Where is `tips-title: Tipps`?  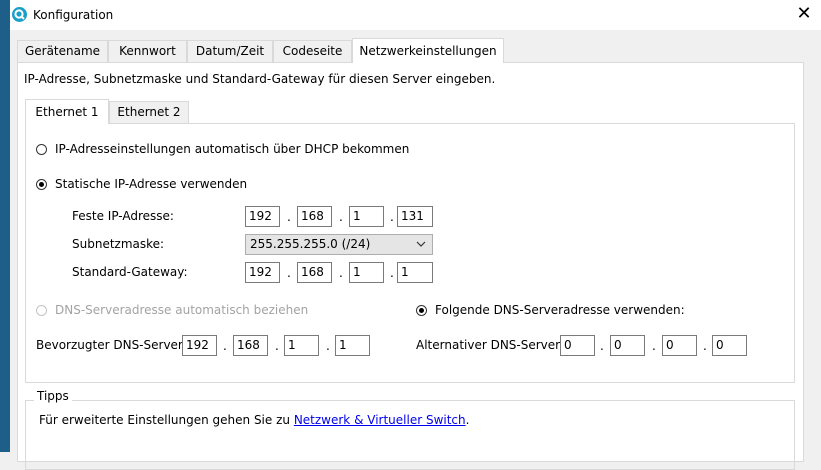 tips-title: Tipps is located at coordinates (53, 396).